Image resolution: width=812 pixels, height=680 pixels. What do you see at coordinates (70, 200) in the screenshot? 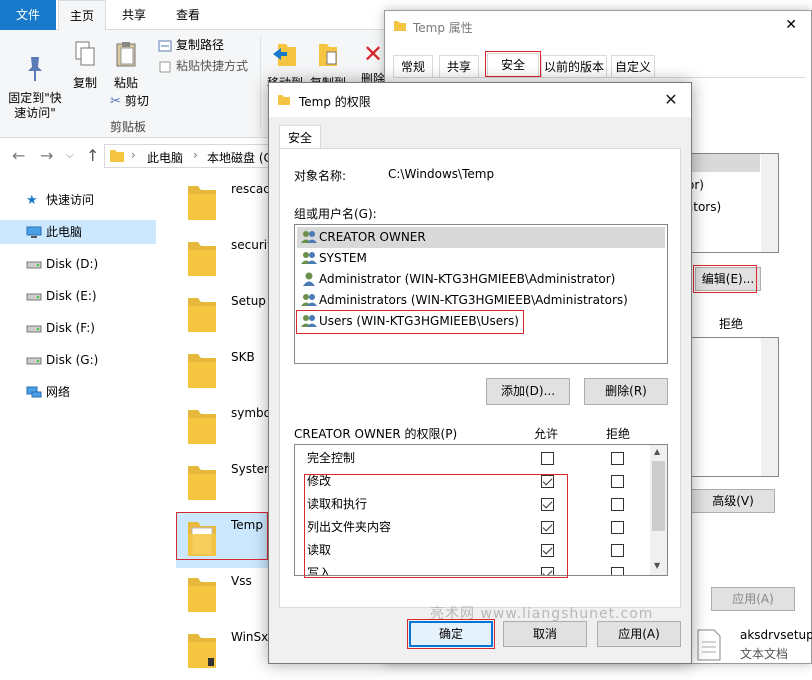
I see `nav-label: 快速访问` at bounding box center [70, 200].